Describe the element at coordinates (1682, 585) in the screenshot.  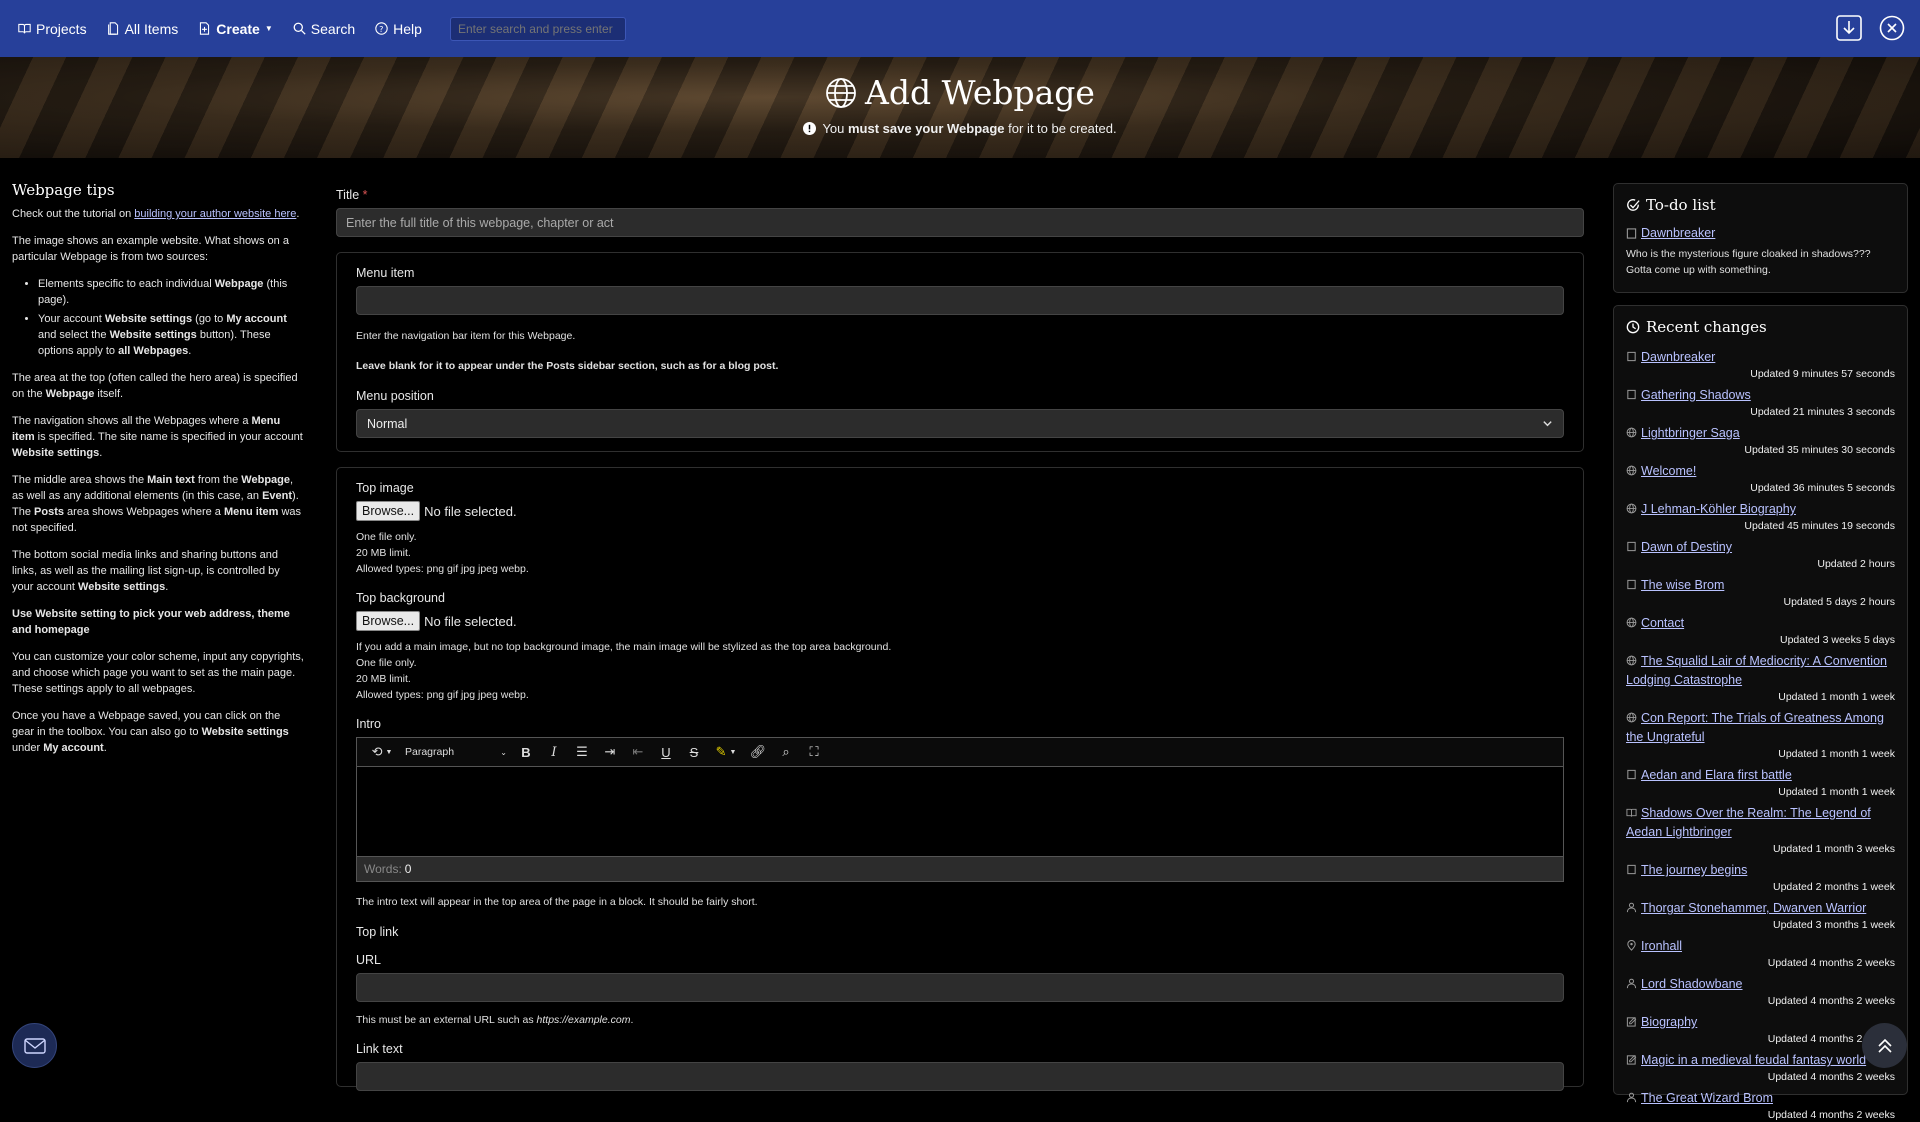
I see `recent-change-link: The wise Brom` at that location.